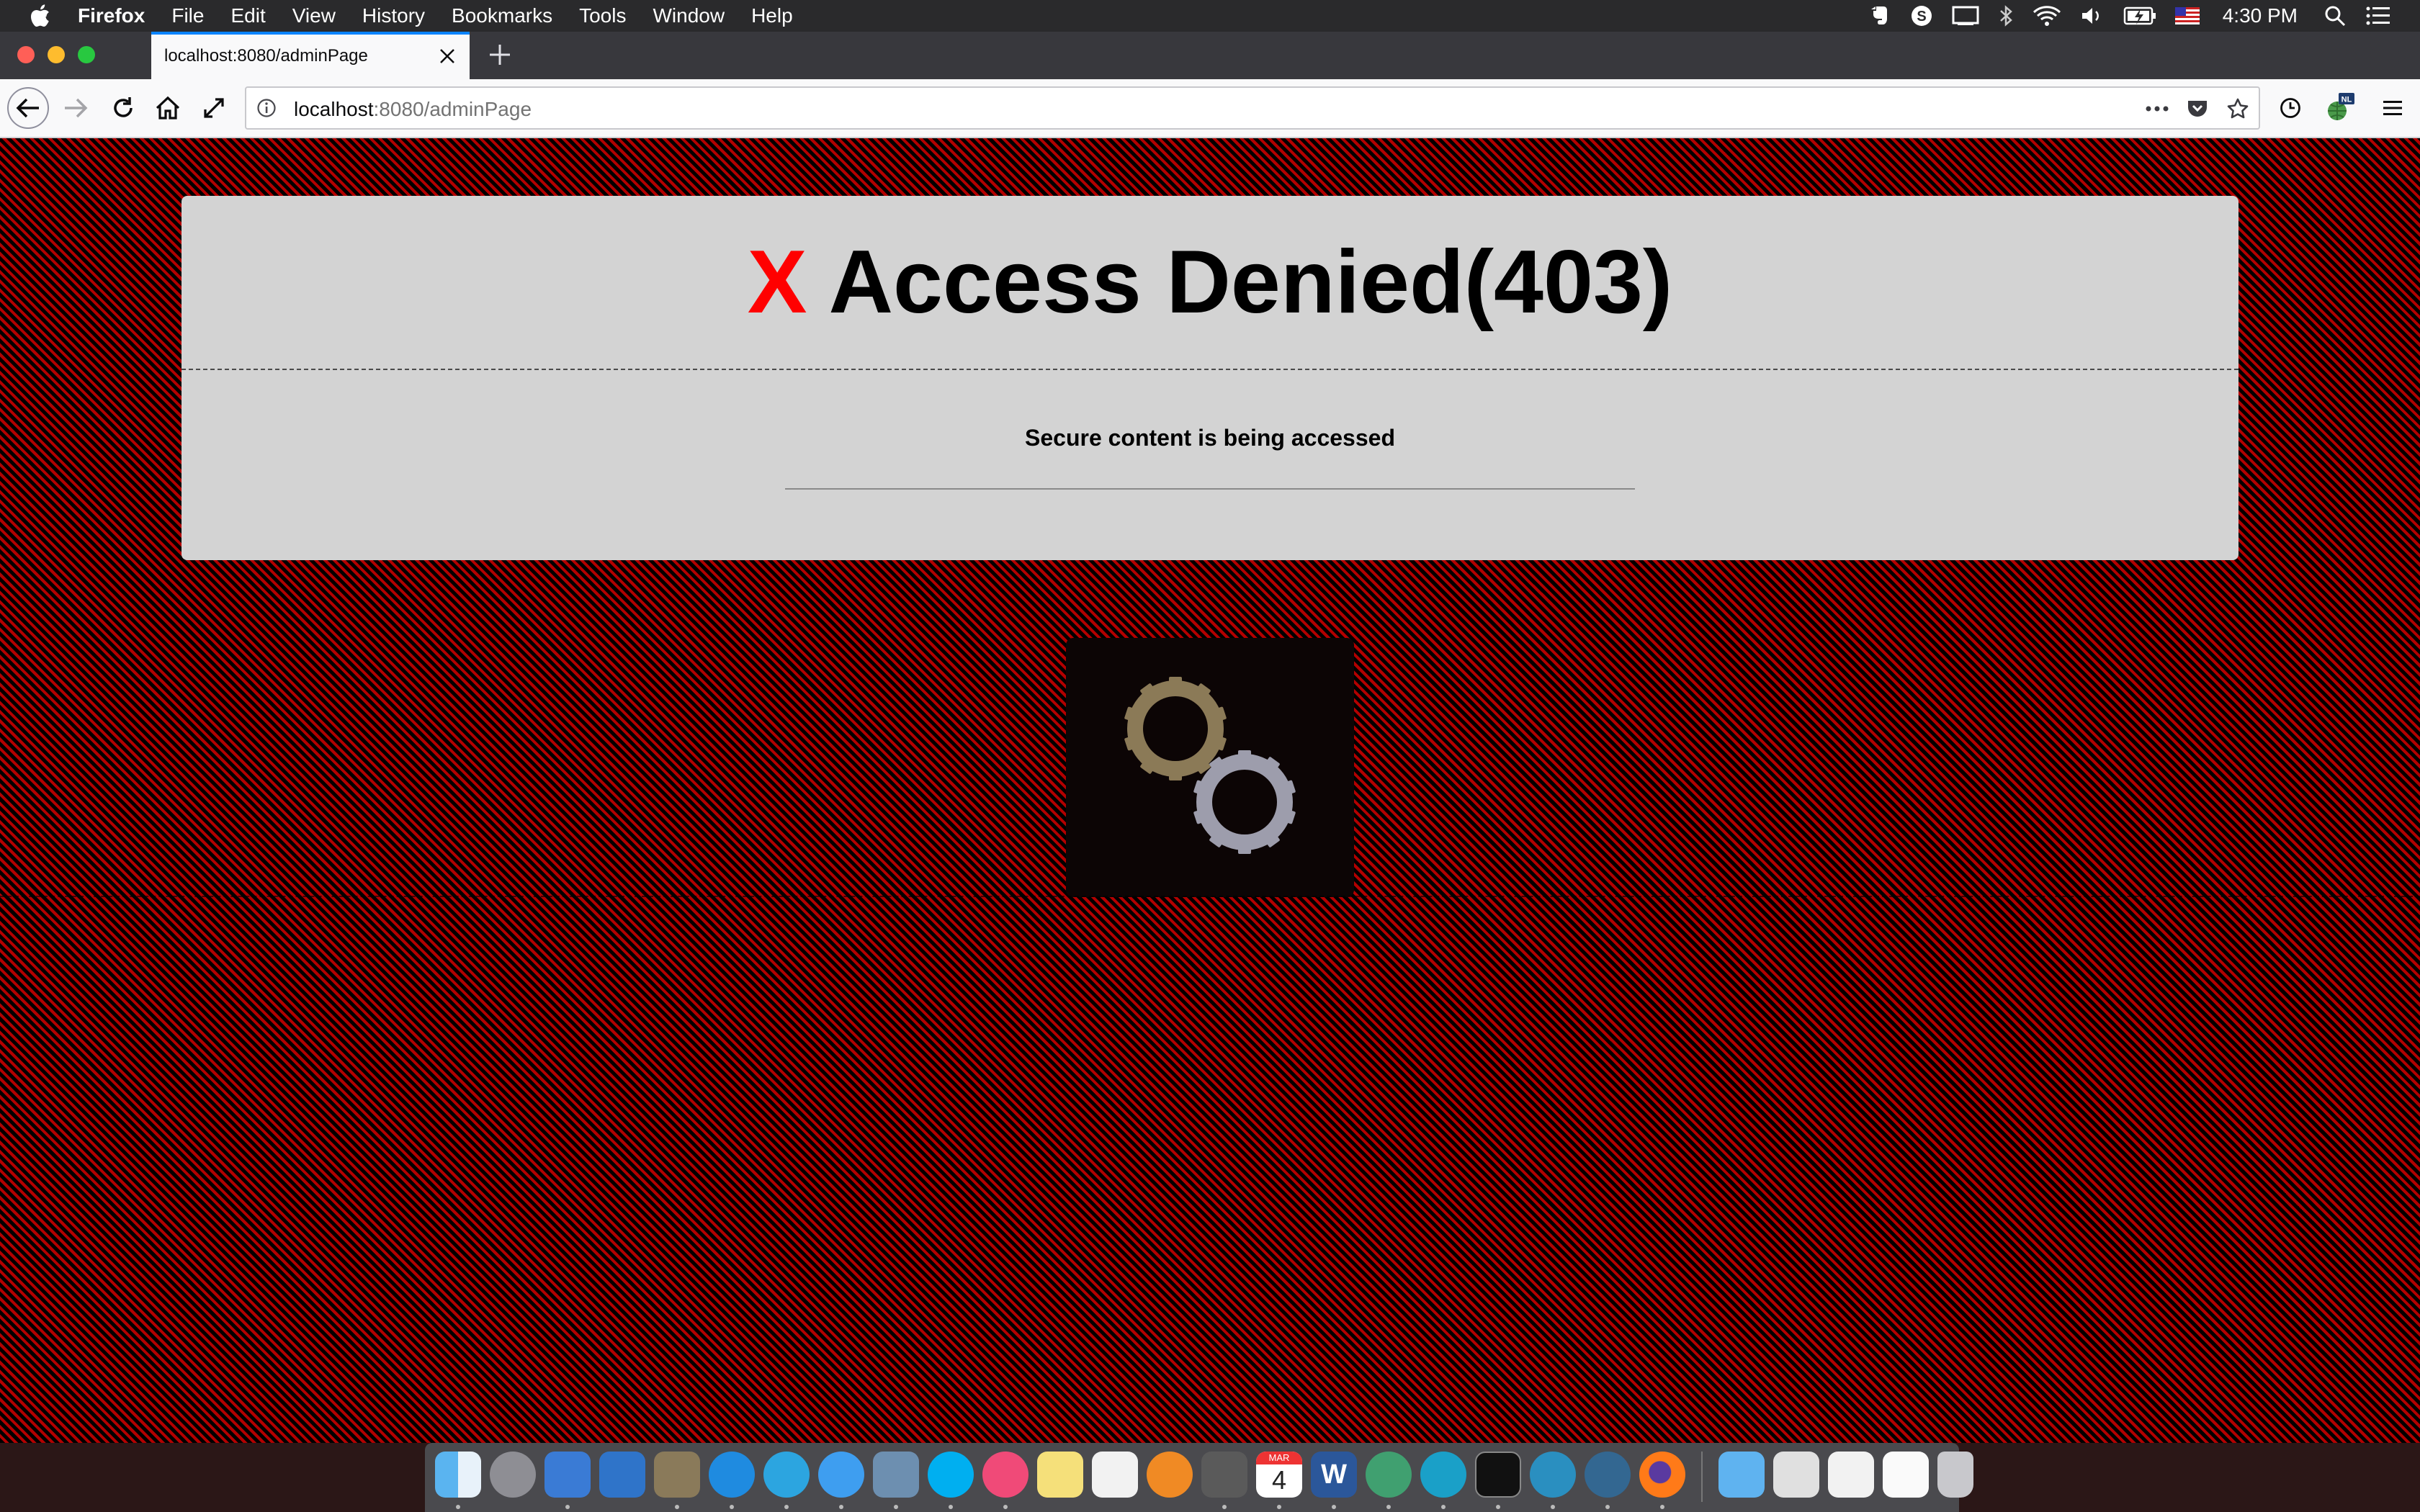  I want to click on documents-stack-icon, so click(1851, 1475).